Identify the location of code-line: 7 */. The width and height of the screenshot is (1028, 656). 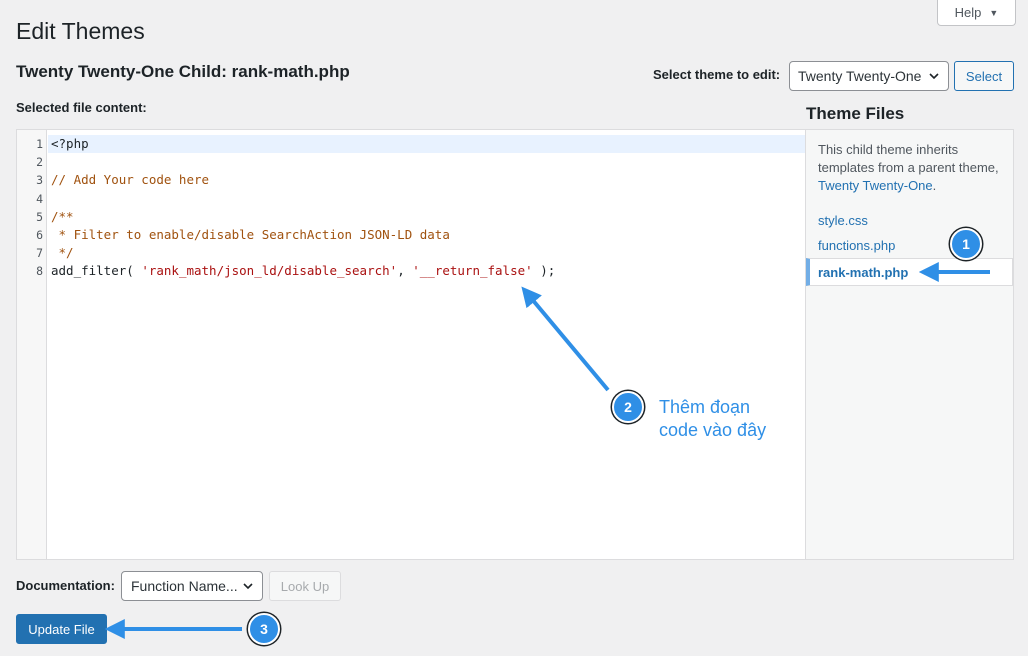
(411, 253).